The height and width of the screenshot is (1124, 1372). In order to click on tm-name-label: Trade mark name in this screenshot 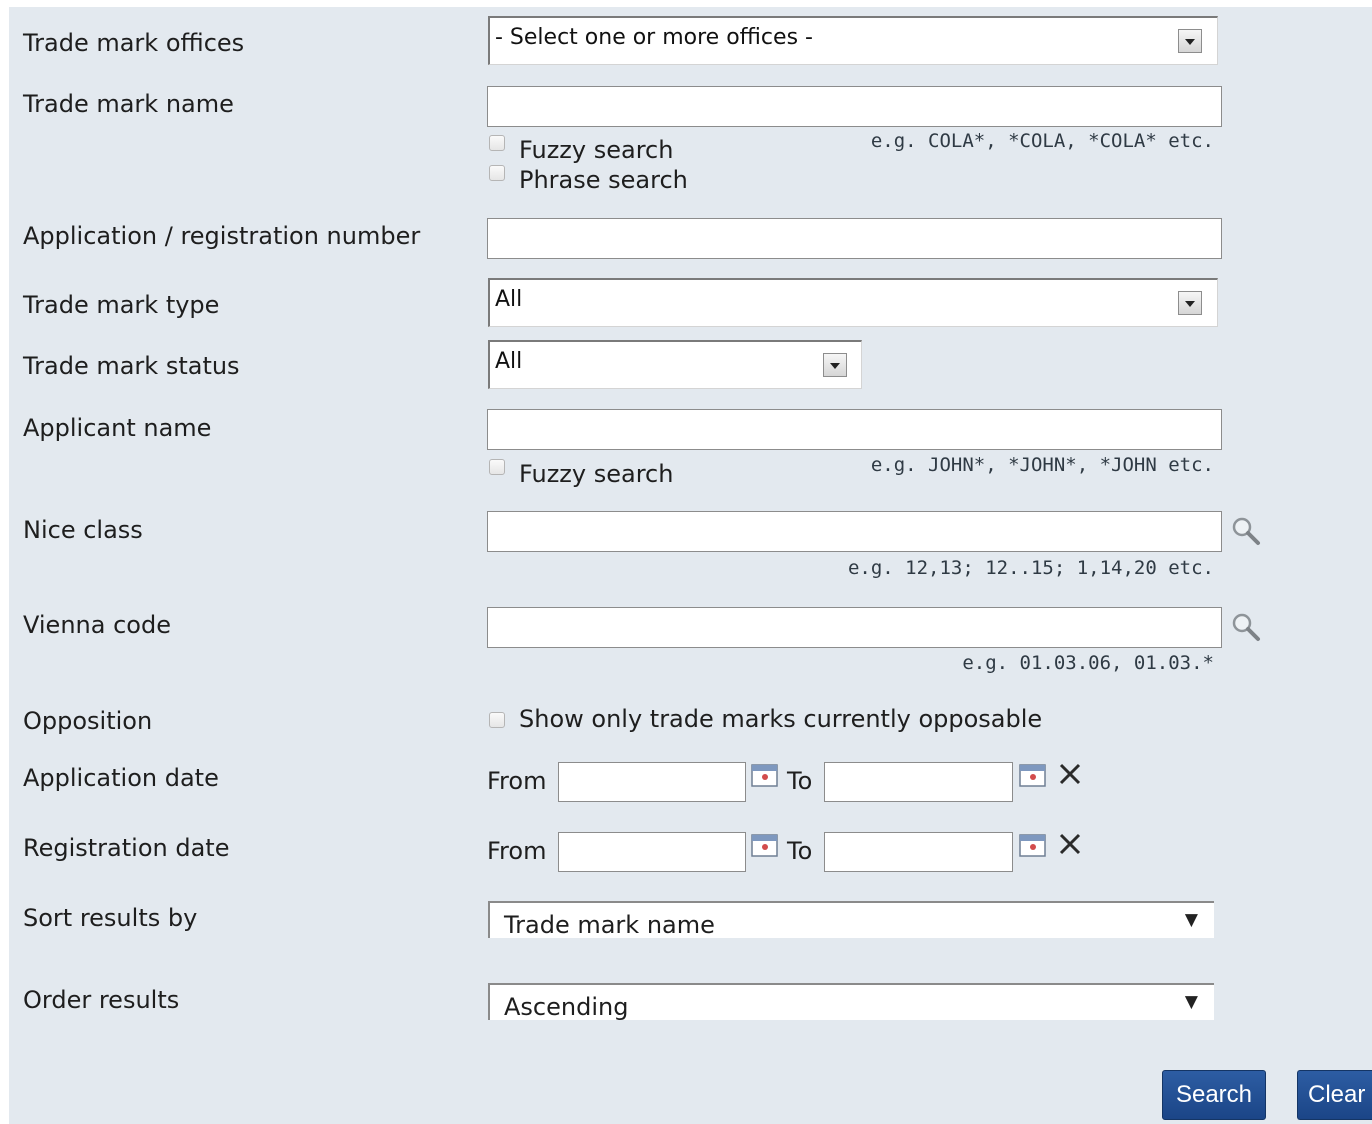, I will do `click(128, 104)`.